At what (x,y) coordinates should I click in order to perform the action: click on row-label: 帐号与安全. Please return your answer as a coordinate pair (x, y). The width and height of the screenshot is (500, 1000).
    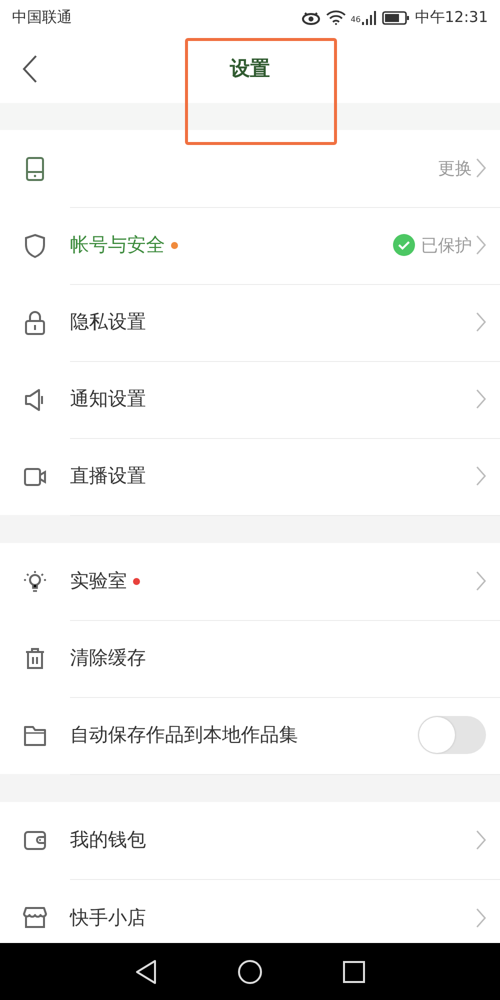
    Looking at the image, I should click on (117, 245).